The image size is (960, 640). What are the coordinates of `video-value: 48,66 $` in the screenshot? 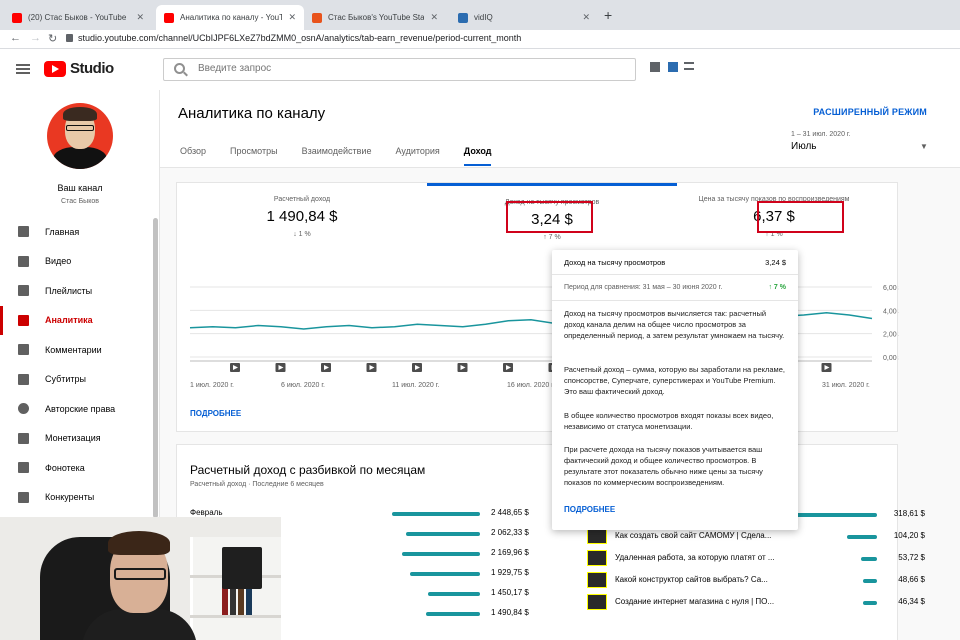 It's located at (911, 579).